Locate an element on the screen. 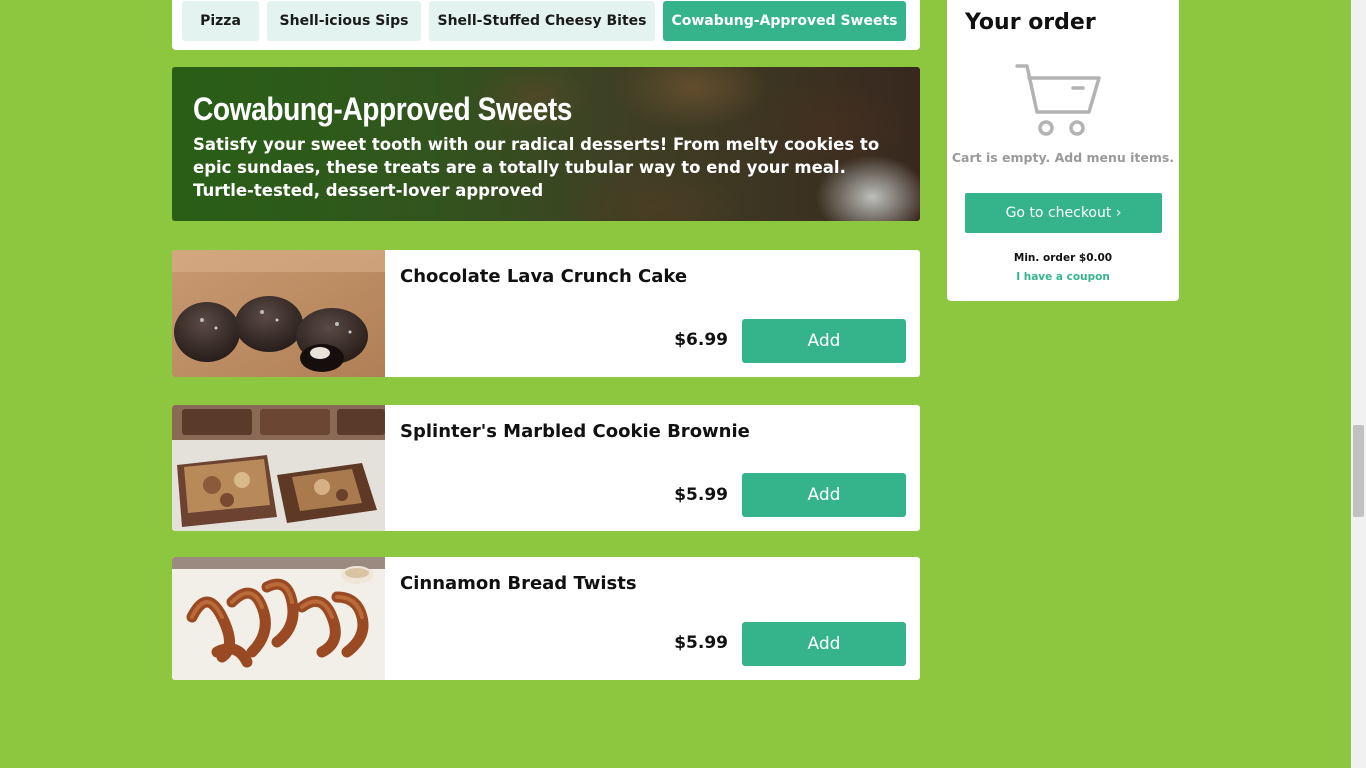 The height and width of the screenshot is (768, 1366). min-order-text: Min. order $0.00 is located at coordinates (1063, 258).